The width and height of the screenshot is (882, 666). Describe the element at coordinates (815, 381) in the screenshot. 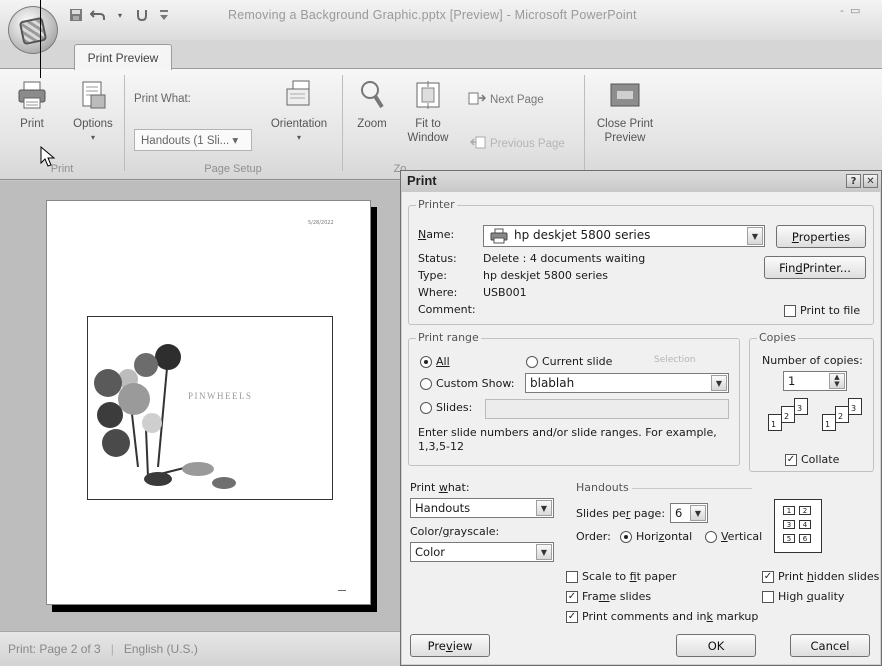

I see `copies-input: 1 ▲ ▼` at that location.